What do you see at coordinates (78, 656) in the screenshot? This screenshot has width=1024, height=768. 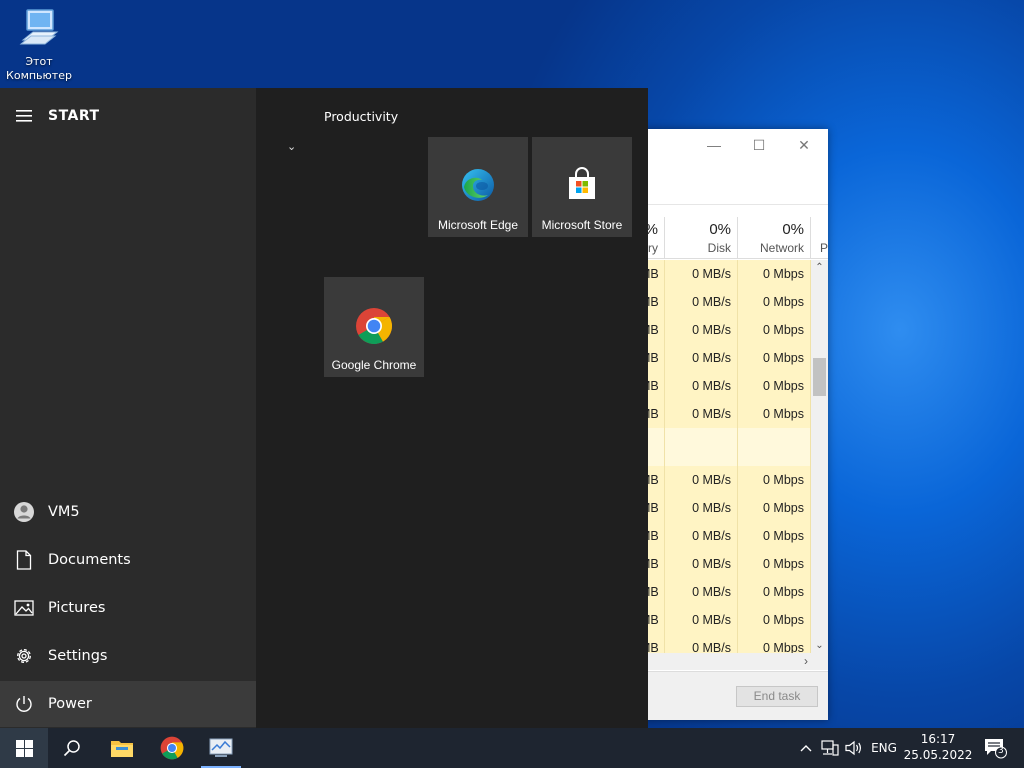 I see `settings-label: Settings` at bounding box center [78, 656].